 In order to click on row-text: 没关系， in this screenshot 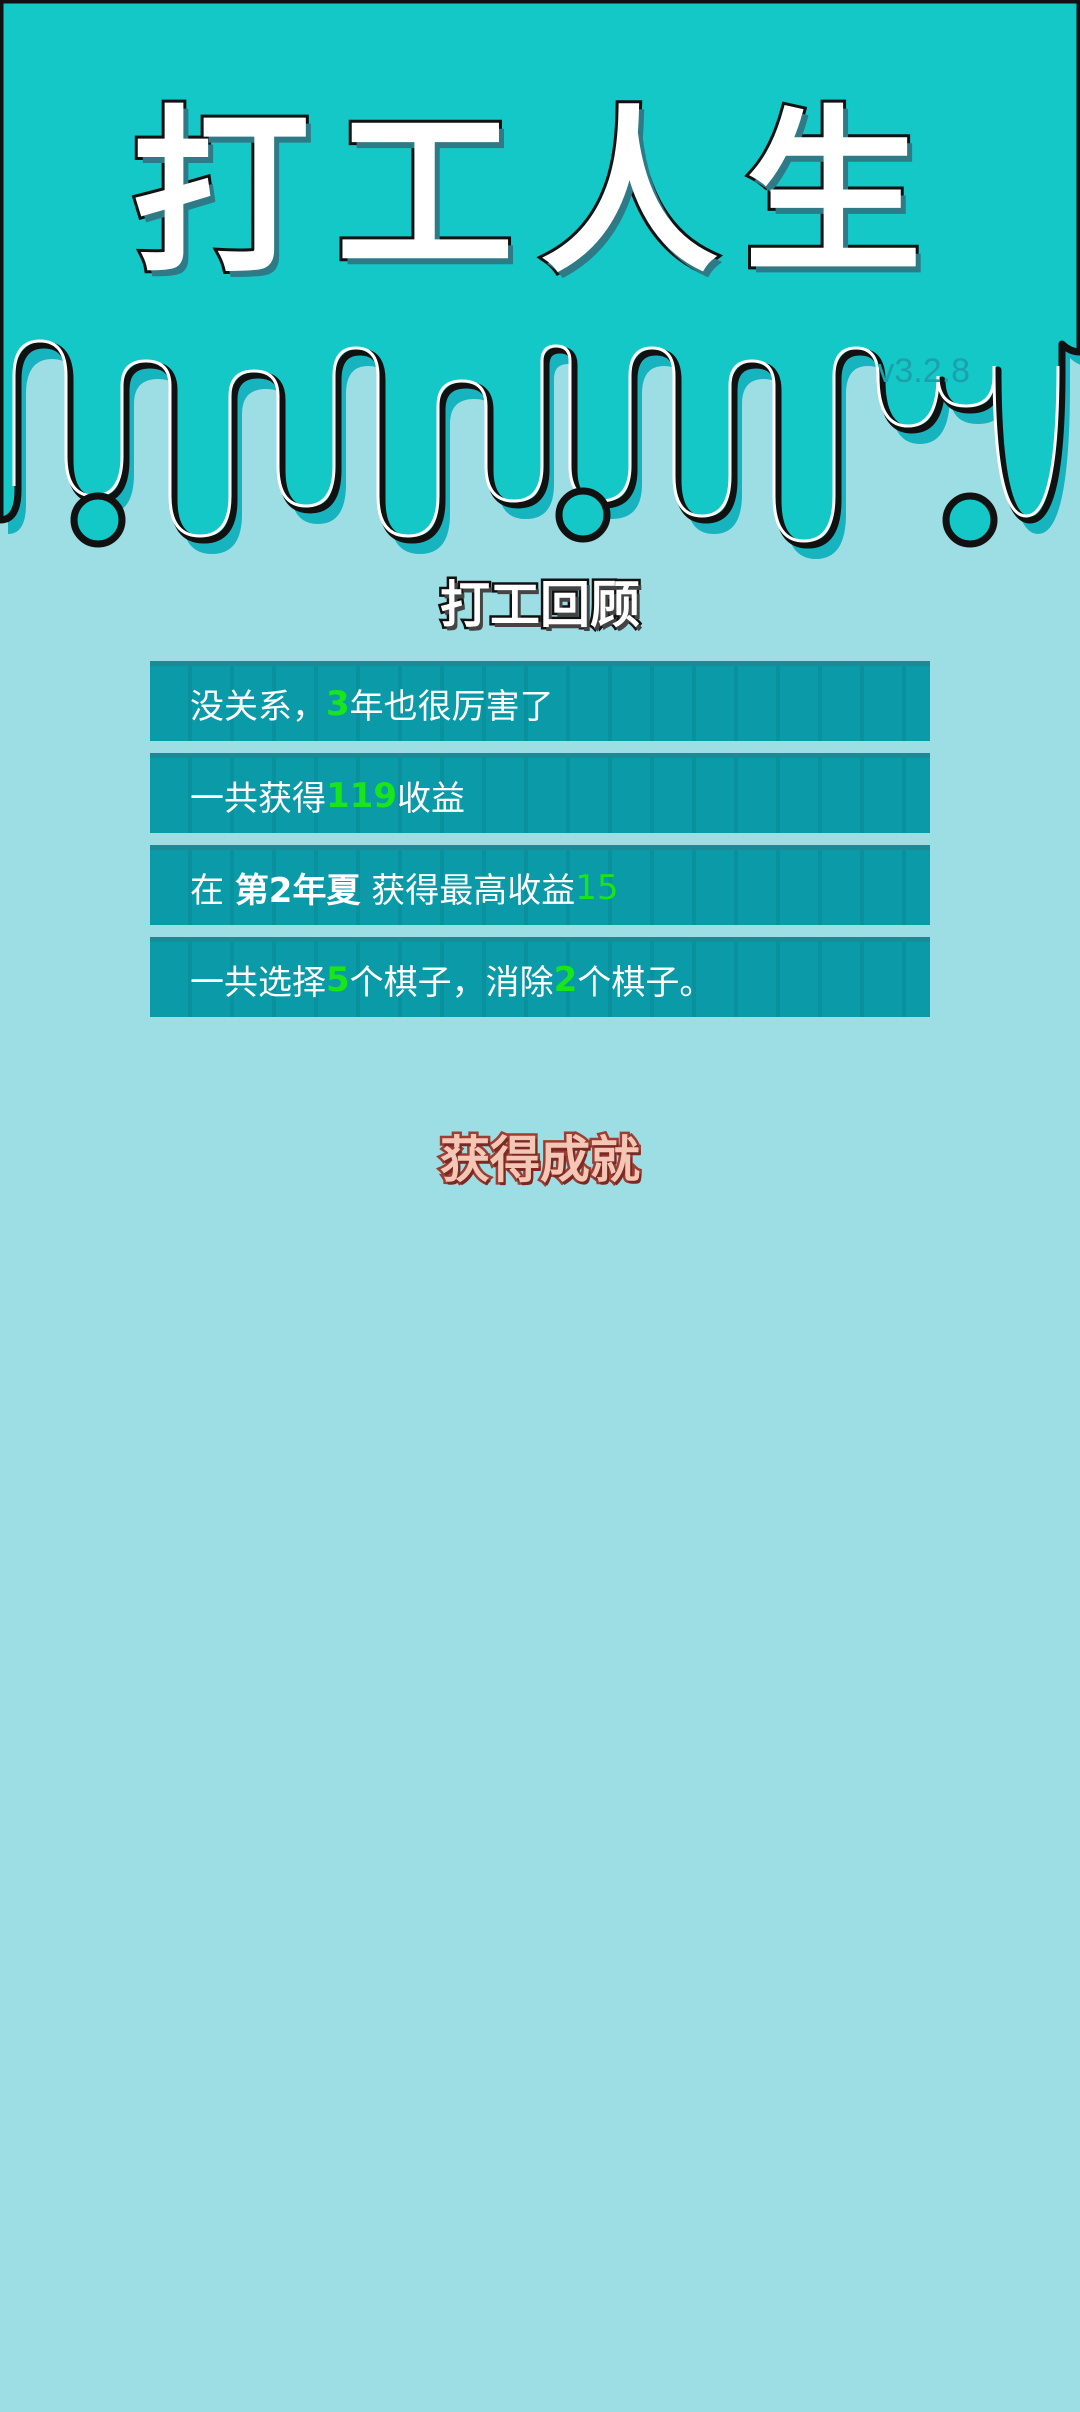, I will do `click(258, 707)`.